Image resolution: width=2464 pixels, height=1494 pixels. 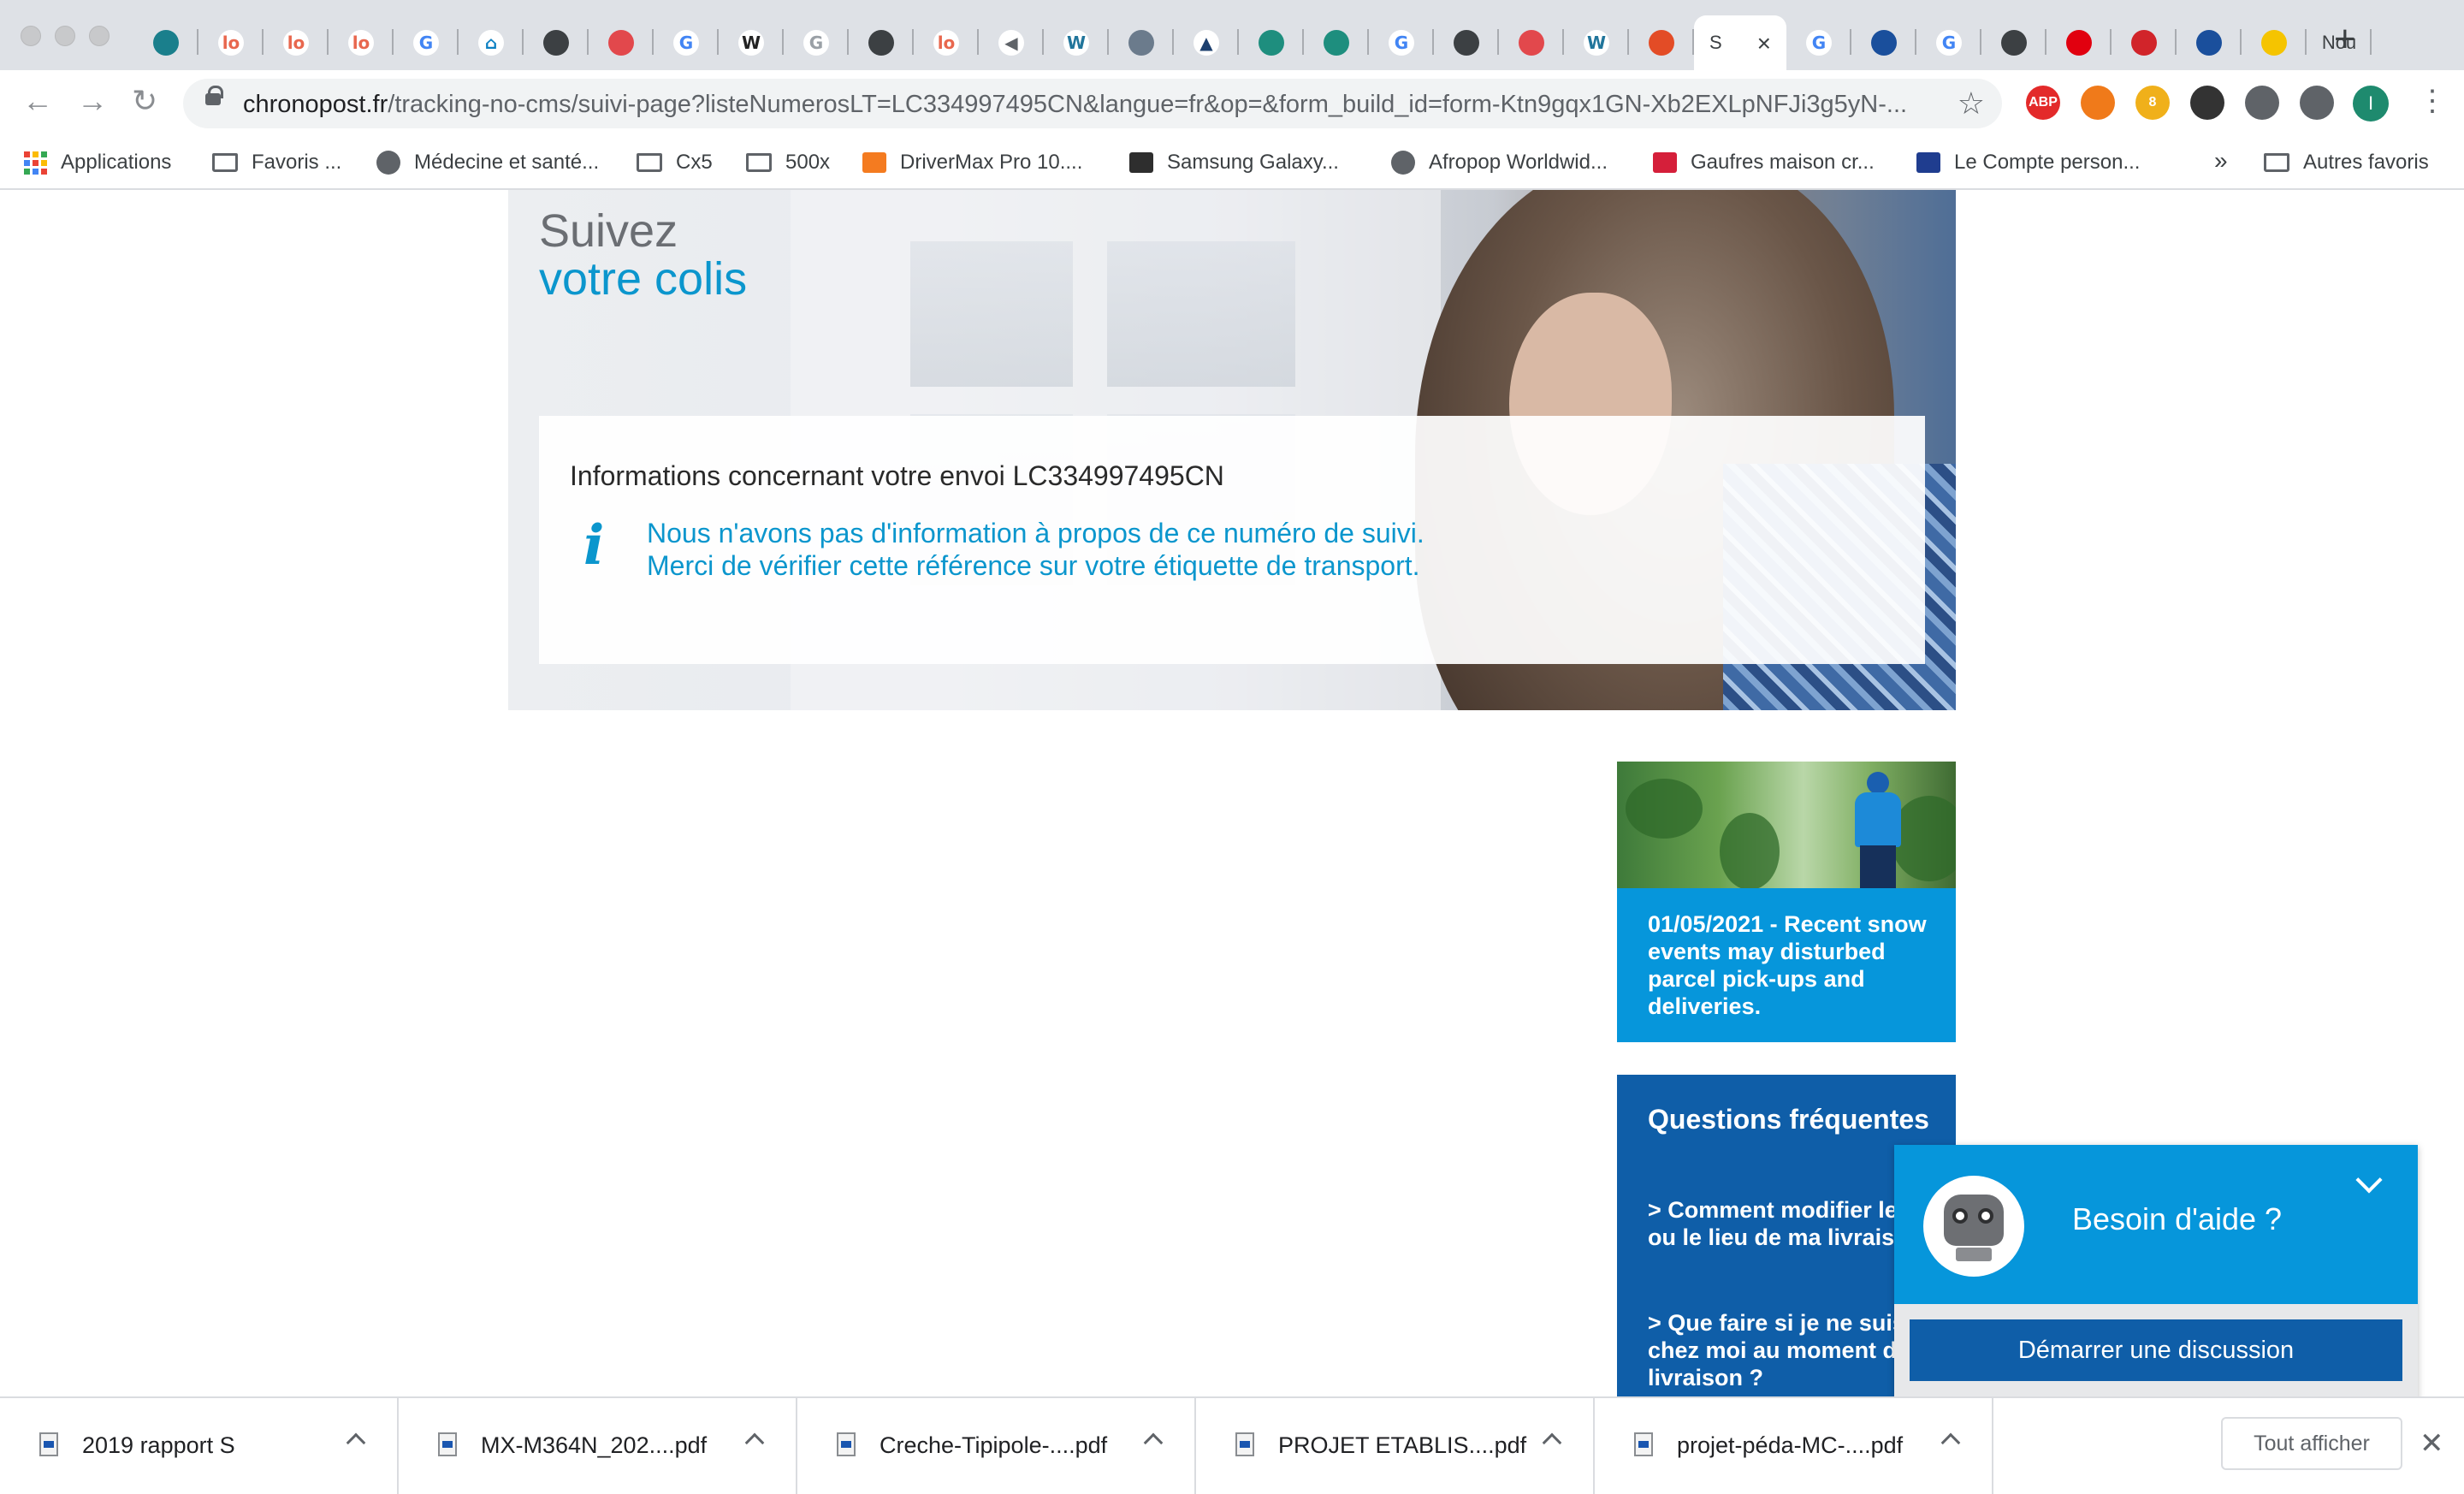 What do you see at coordinates (97, 162) in the screenshot?
I see `bookmark-item: Applications` at bounding box center [97, 162].